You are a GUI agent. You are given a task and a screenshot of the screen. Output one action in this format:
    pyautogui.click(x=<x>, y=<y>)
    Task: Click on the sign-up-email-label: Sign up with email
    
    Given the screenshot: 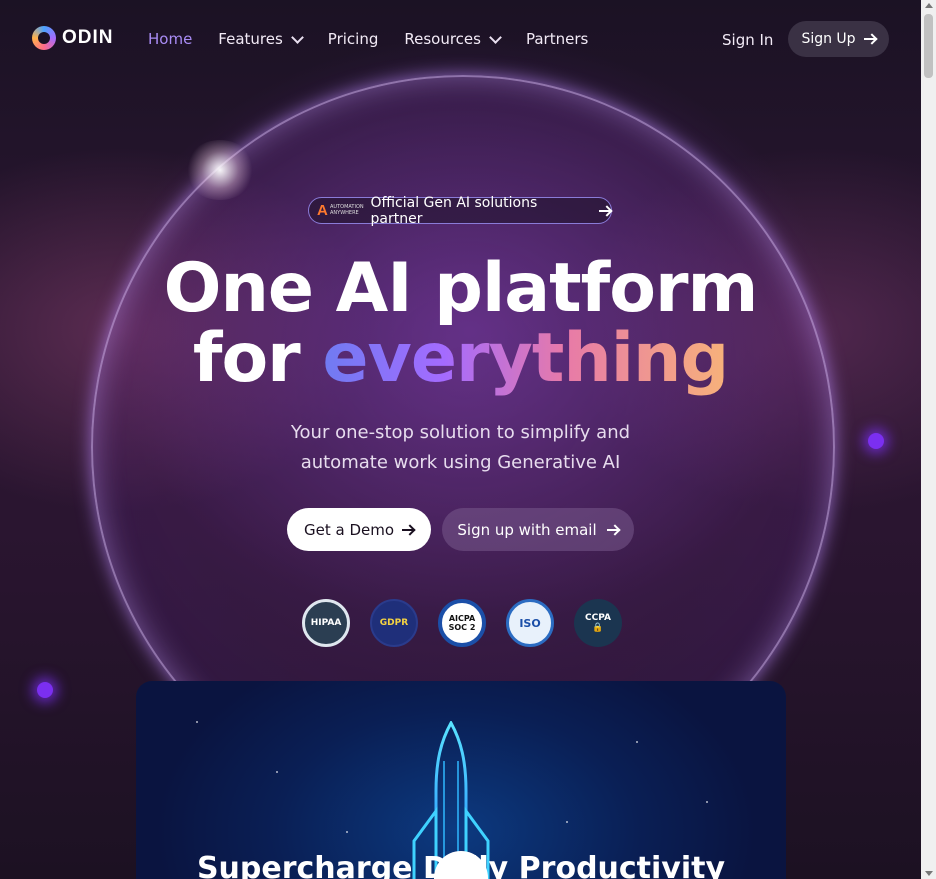 What is the action you would take?
    pyautogui.click(x=527, y=529)
    